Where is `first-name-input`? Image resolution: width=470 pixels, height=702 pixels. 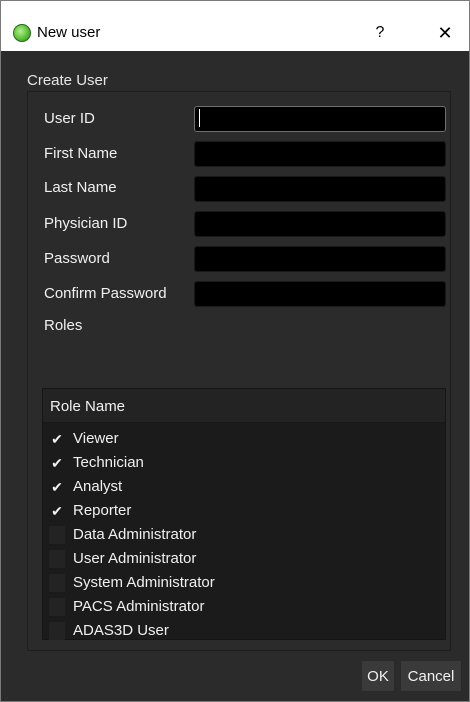
first-name-input is located at coordinates (320, 154).